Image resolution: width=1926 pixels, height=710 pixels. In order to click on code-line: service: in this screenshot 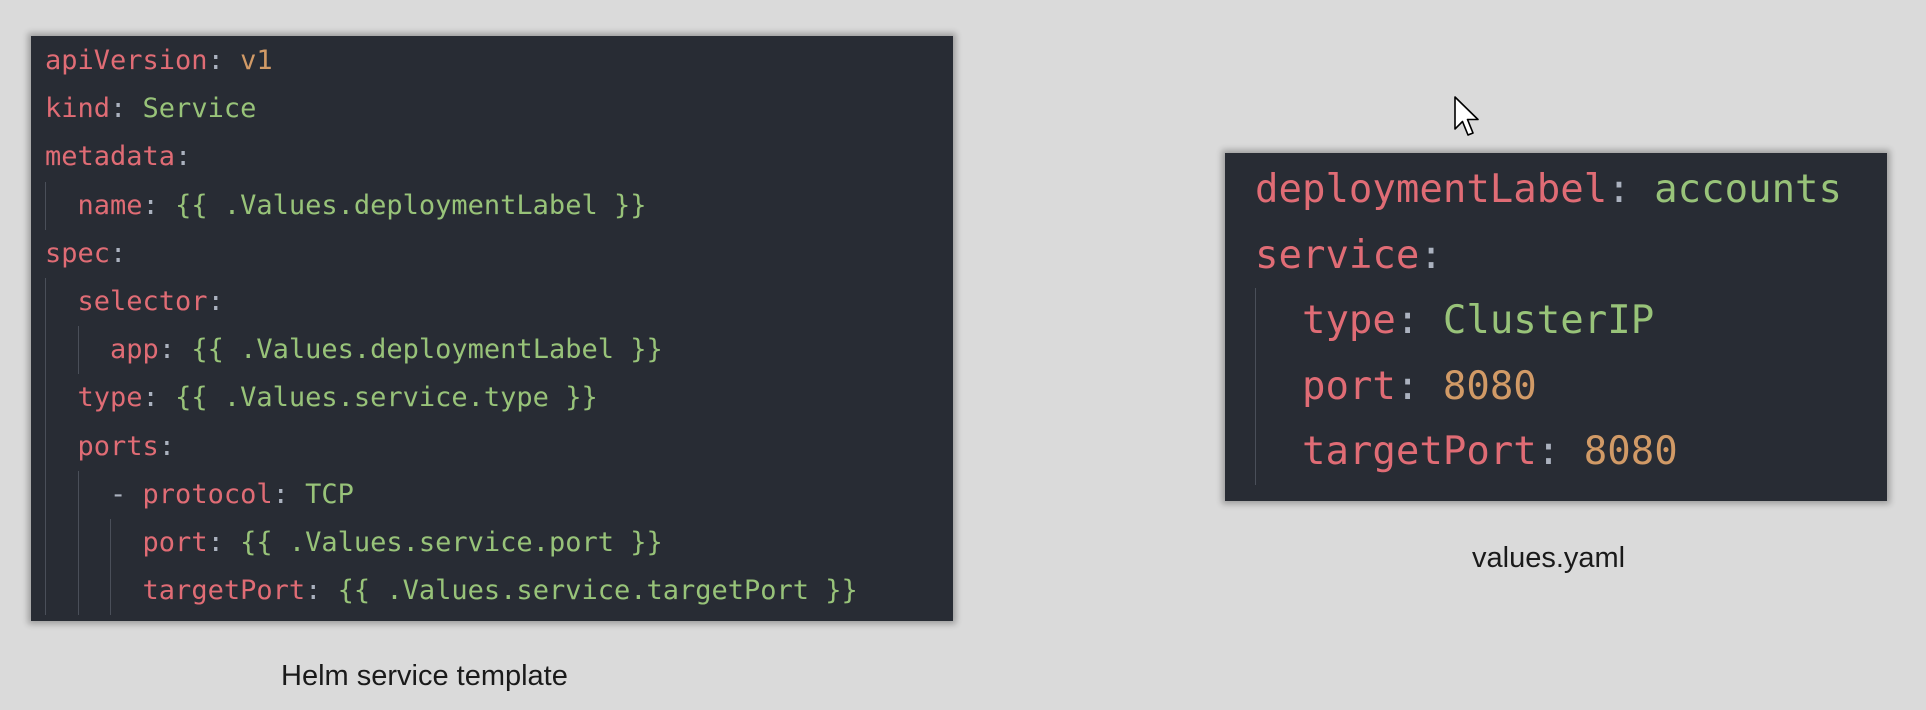, I will do `click(1571, 256)`.